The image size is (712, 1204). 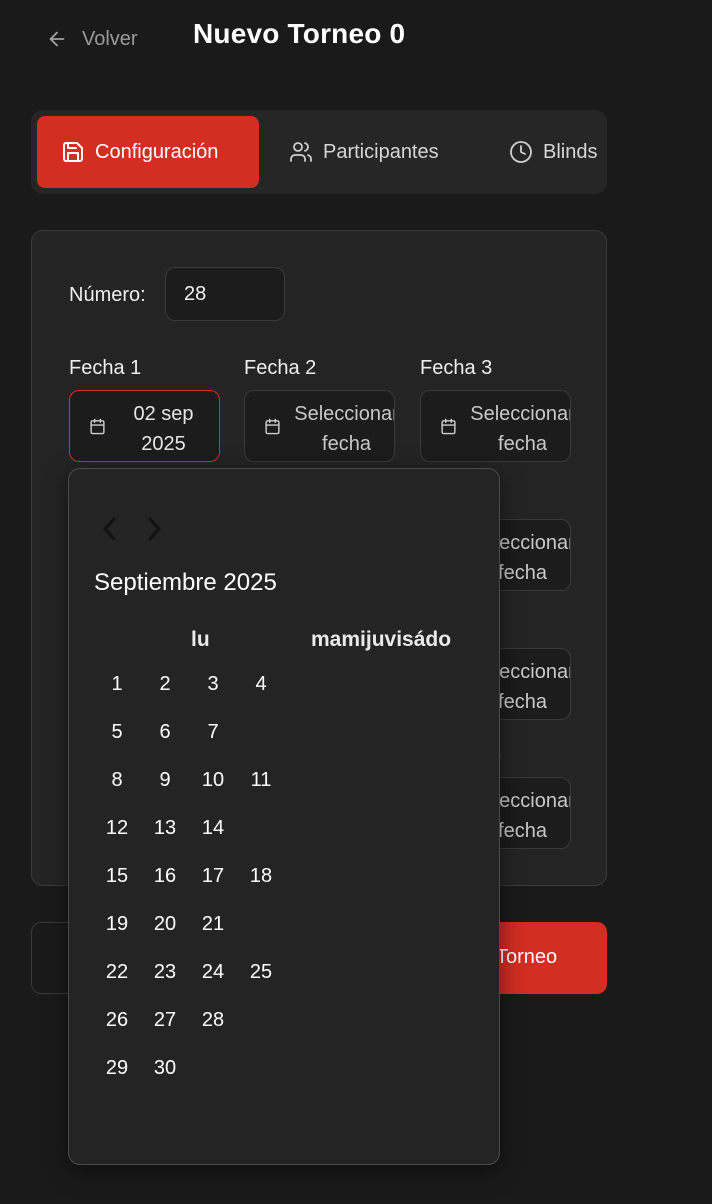 I want to click on calendar-day: 1, so click(x=117, y=684).